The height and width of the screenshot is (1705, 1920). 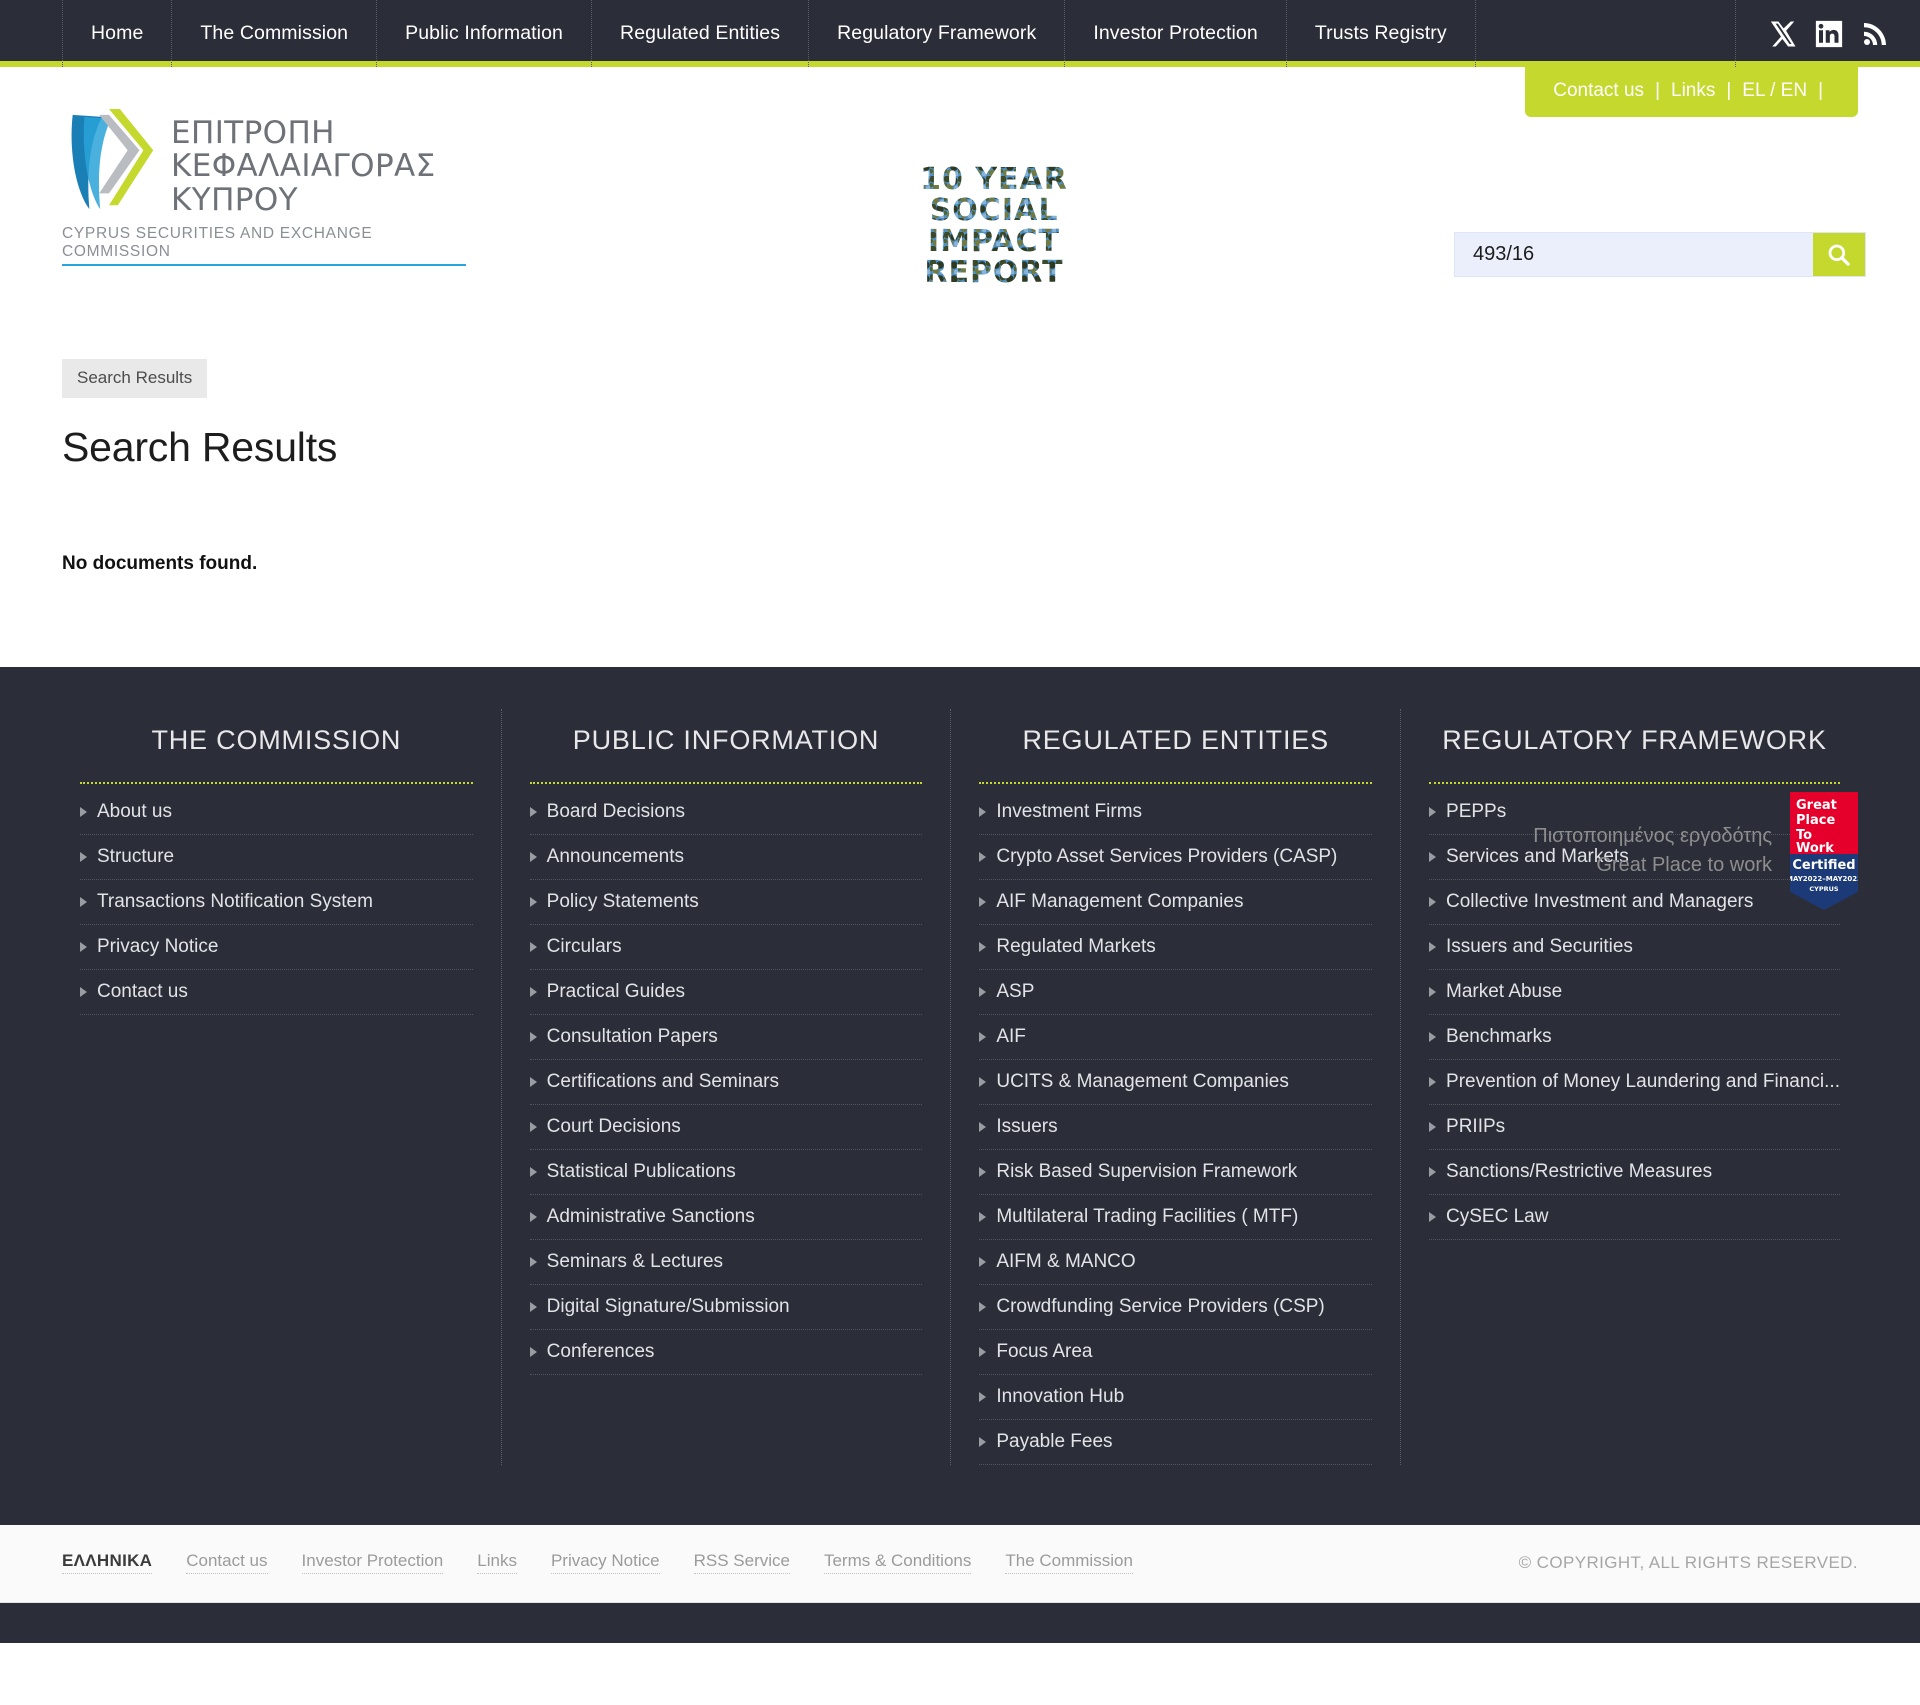 I want to click on footer-link-market-abuse: Market Abuse, so click(x=1634, y=992).